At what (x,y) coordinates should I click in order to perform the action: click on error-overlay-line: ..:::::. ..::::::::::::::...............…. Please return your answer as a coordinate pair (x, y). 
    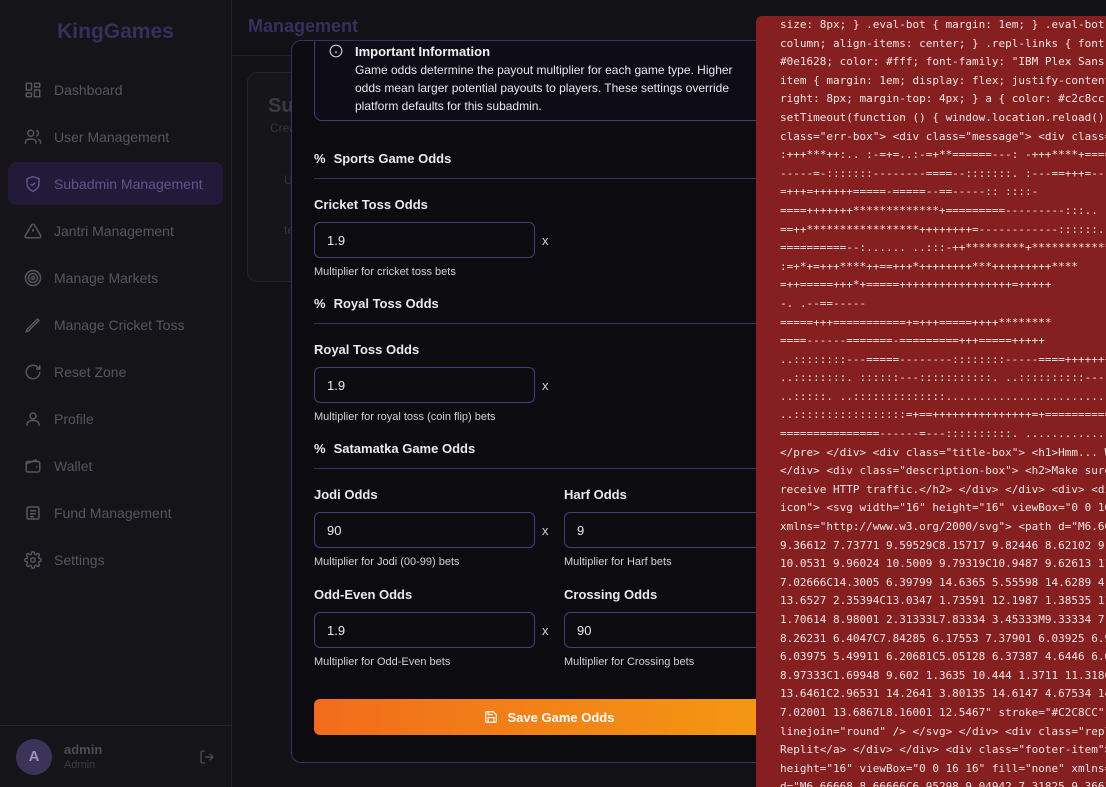
    Looking at the image, I should click on (943, 396).